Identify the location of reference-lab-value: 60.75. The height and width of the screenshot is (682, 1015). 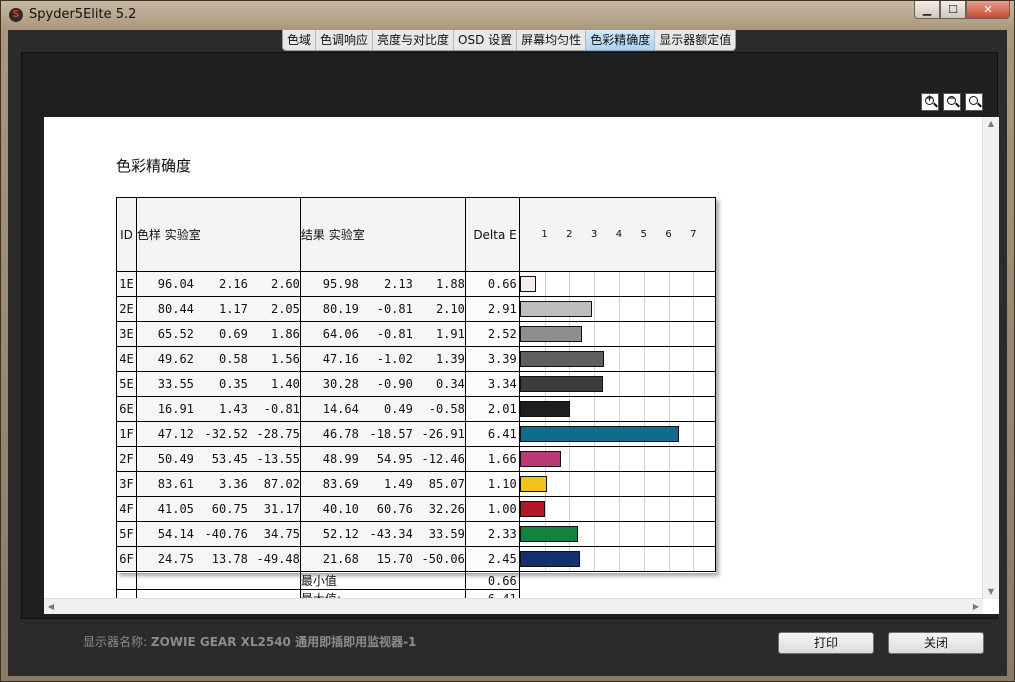
(229, 509).